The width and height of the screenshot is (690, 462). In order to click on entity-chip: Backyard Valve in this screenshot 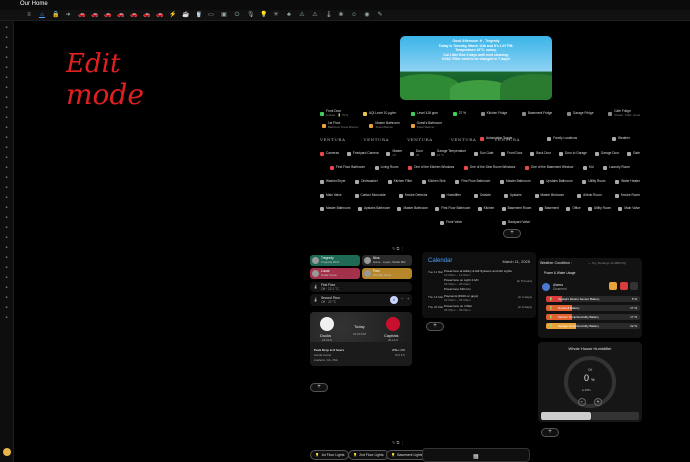, I will do `click(516, 223)`.